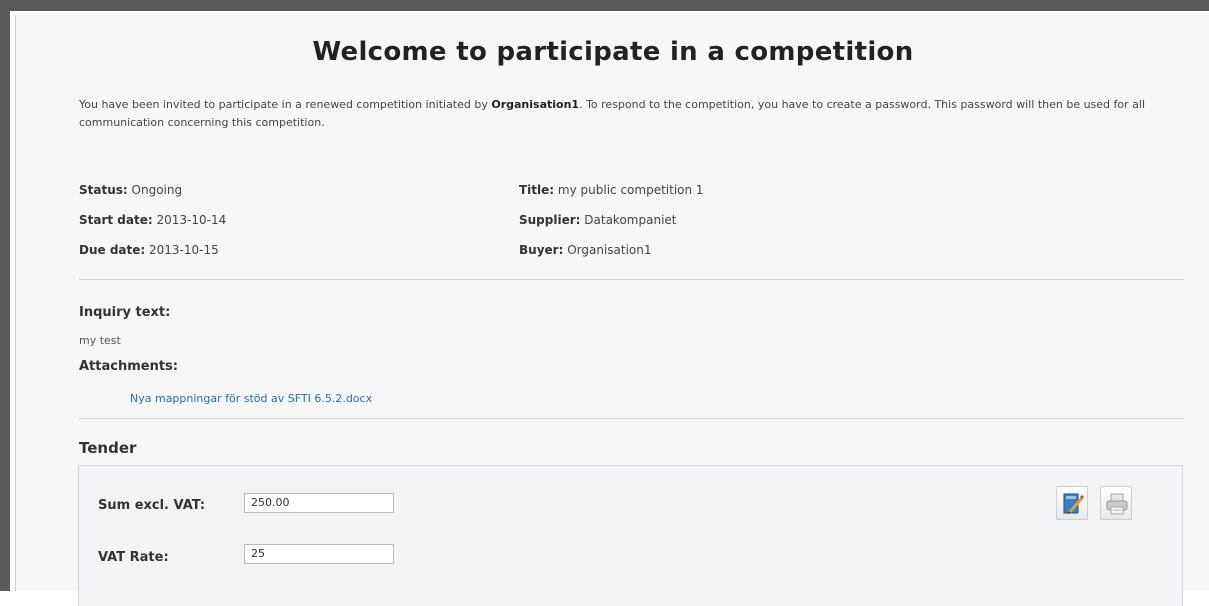 This screenshot has width=1209, height=606. What do you see at coordinates (613, 52) in the screenshot?
I see `page-title: Welcome to participate in a competition` at bounding box center [613, 52].